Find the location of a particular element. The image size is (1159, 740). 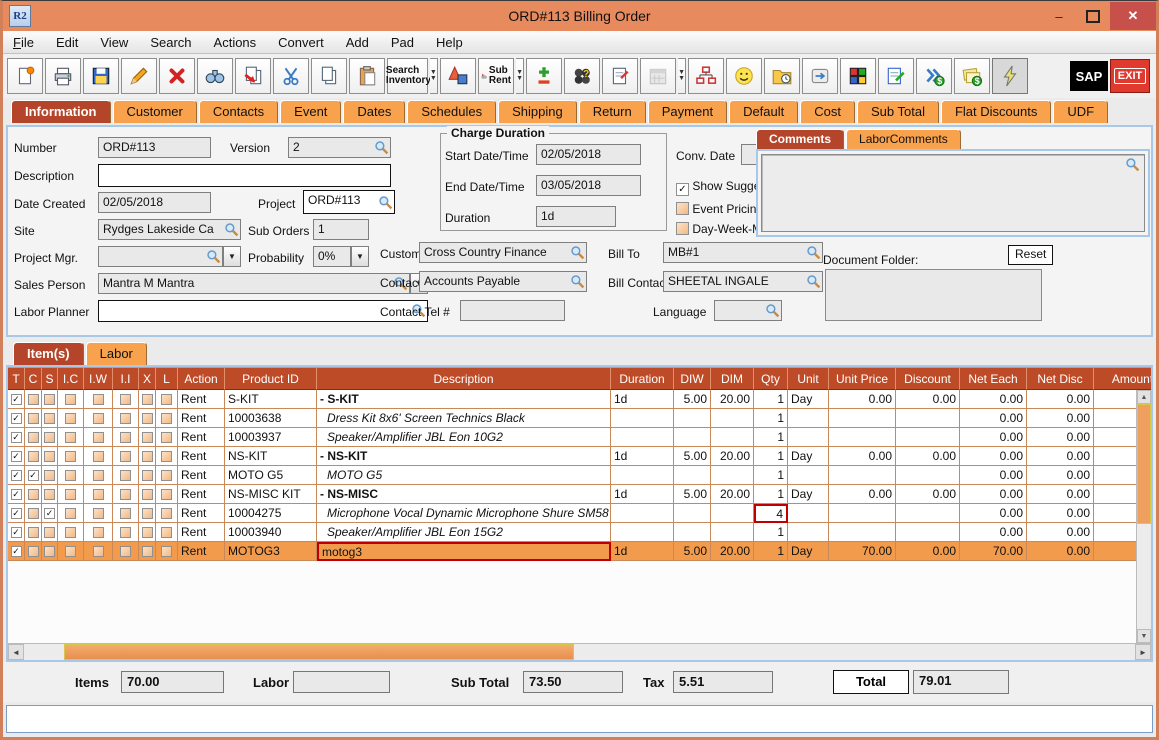

comments-search-icon is located at coordinates (1132, 164).